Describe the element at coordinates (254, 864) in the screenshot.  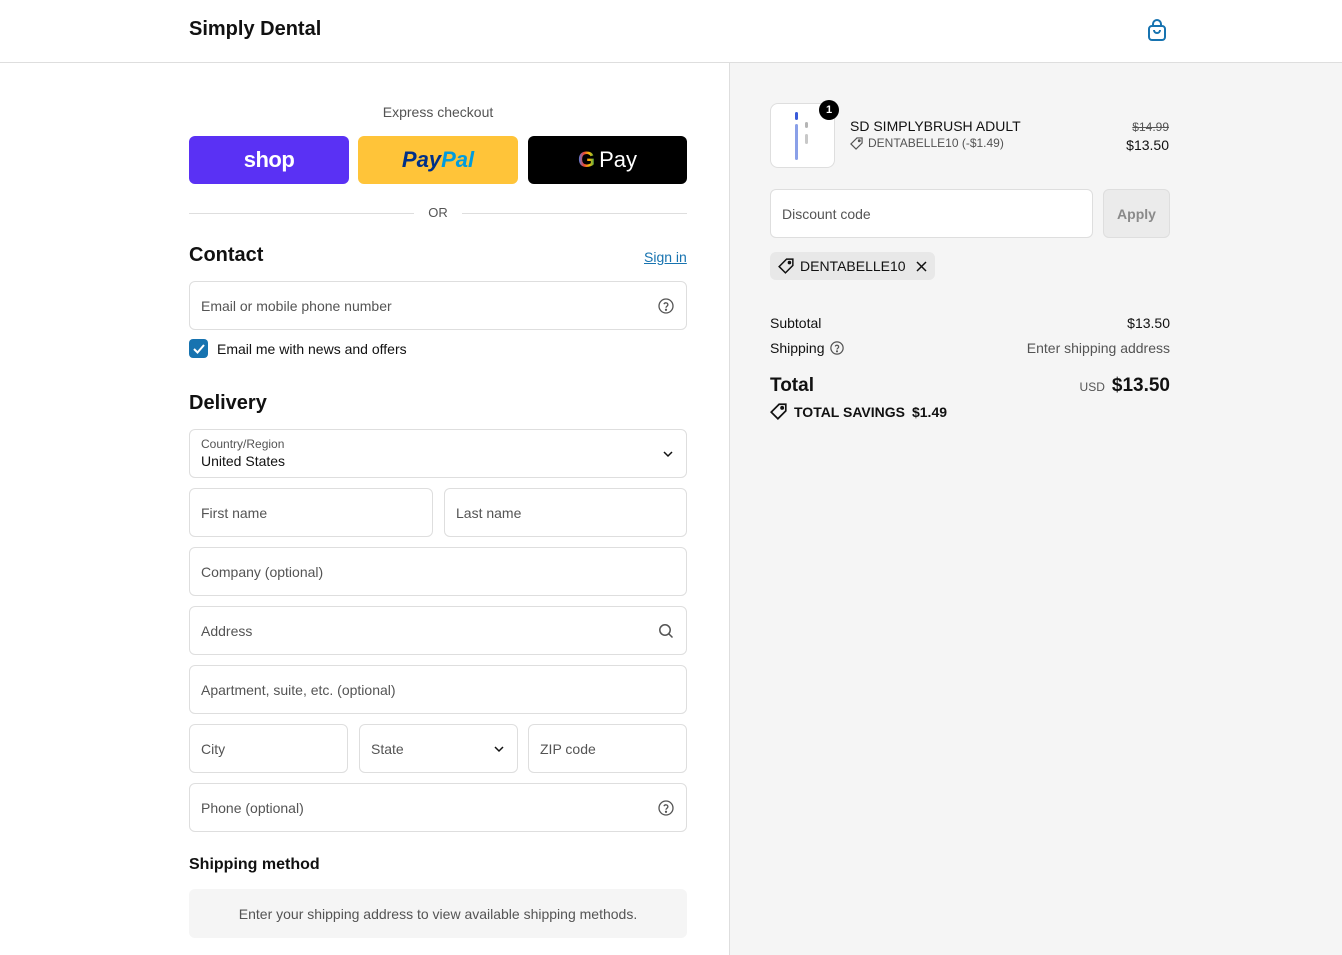
I see `shipping-method-title: Shipping method` at that location.